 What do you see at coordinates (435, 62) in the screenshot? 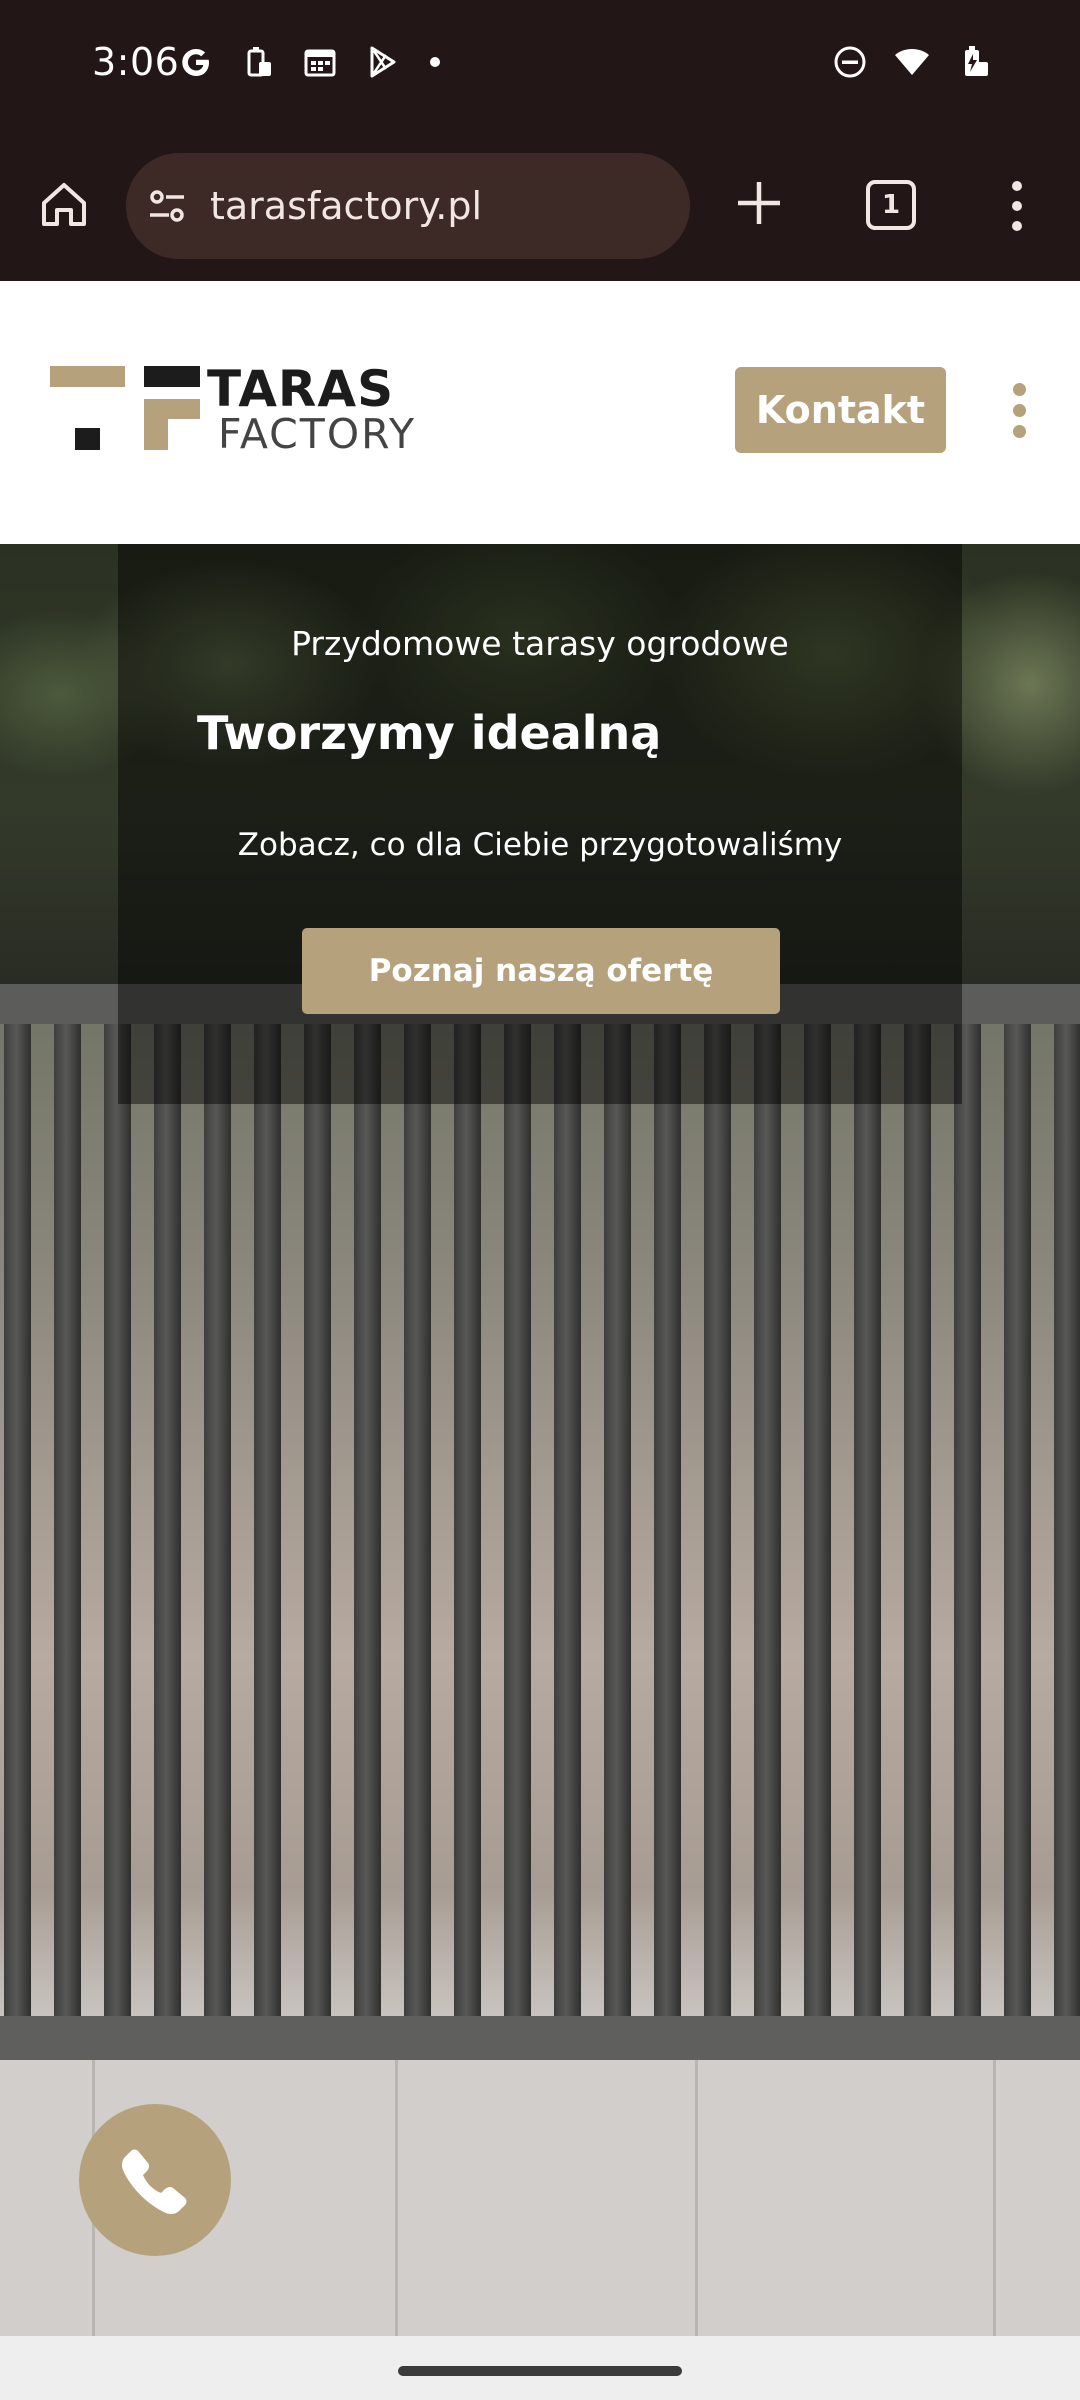
I see `notification-dot` at bounding box center [435, 62].